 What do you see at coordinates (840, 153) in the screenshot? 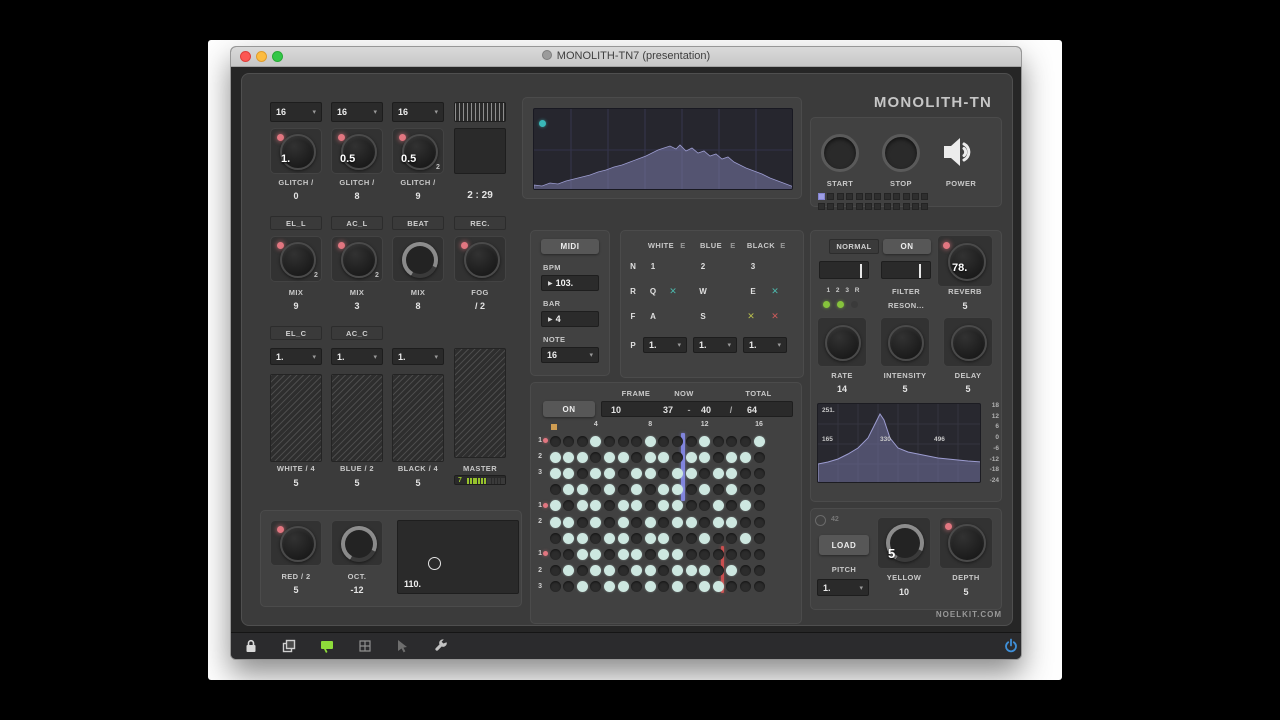
I see `start-button` at bounding box center [840, 153].